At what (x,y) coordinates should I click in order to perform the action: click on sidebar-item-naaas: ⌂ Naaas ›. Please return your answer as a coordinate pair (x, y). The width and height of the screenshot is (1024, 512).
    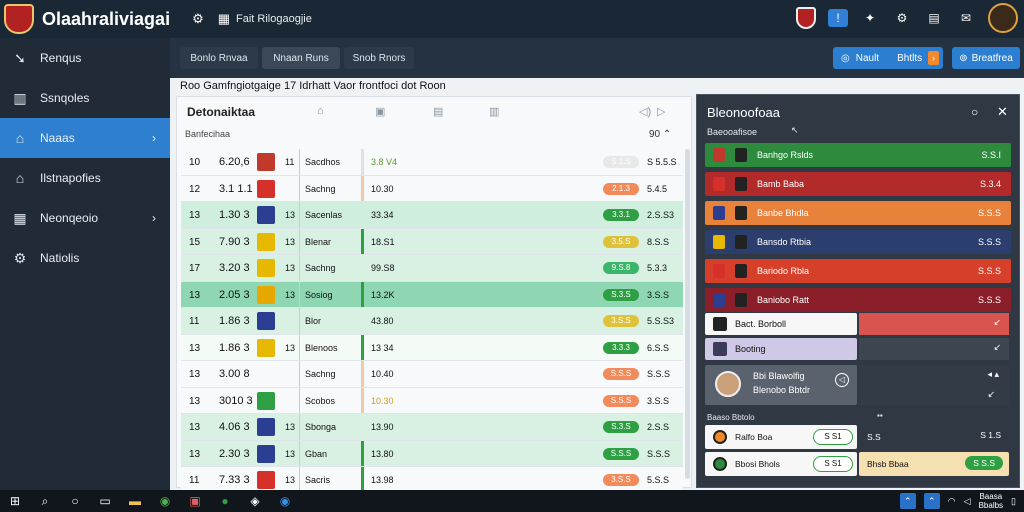
    Looking at the image, I should click on (85, 138).